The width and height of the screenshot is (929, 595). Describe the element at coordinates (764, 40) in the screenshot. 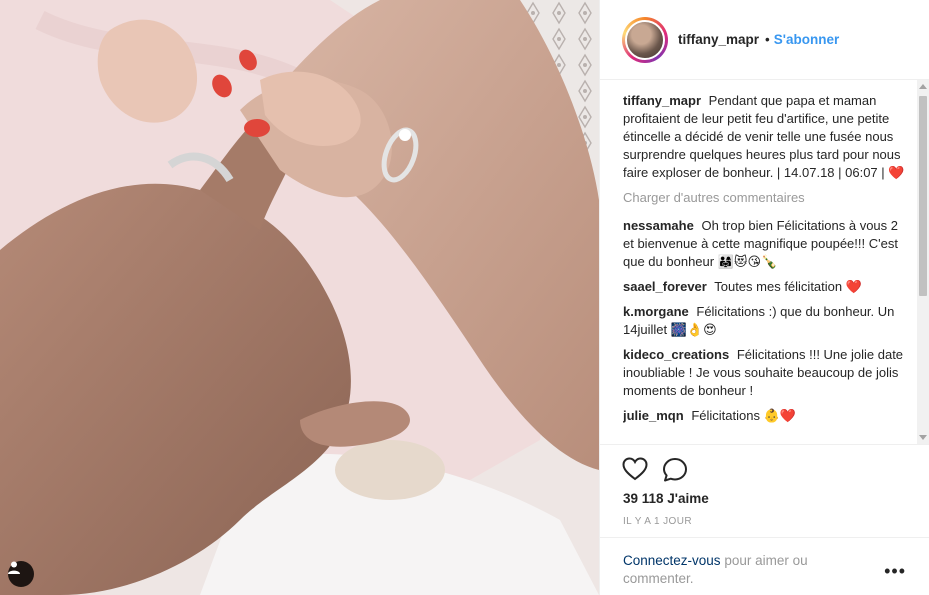

I see `post-header: tiffany_mapr • S'abonner` at that location.